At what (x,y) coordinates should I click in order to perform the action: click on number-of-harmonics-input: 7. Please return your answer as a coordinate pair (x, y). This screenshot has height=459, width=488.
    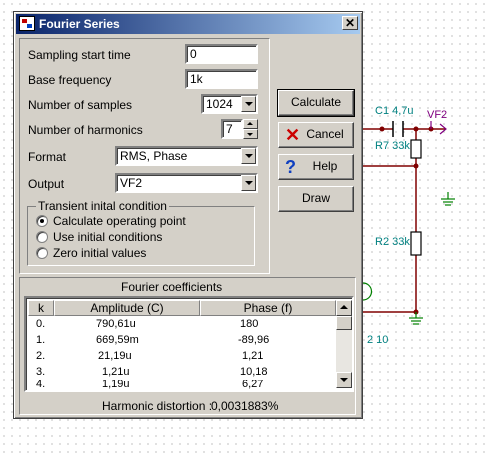
    Looking at the image, I should click on (232, 129).